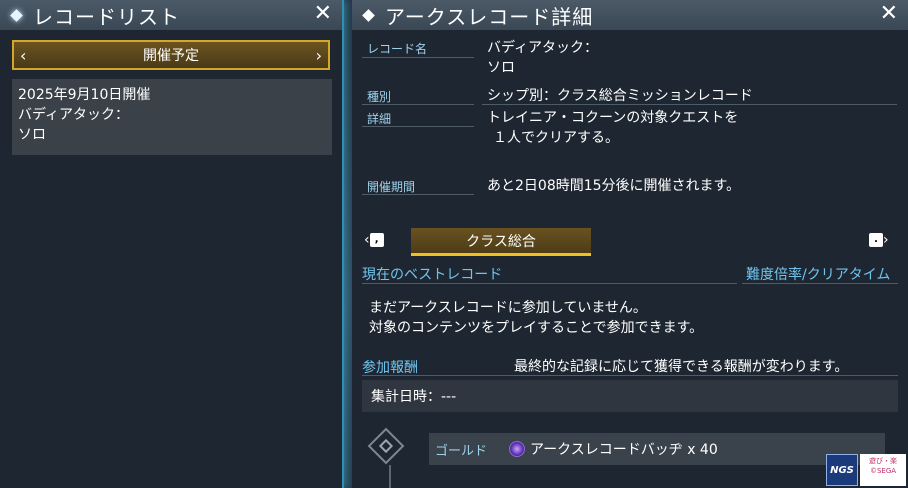 The width and height of the screenshot is (908, 488). I want to click on schedule-tab-selector: ‹ 開催予定 ›, so click(171, 55).